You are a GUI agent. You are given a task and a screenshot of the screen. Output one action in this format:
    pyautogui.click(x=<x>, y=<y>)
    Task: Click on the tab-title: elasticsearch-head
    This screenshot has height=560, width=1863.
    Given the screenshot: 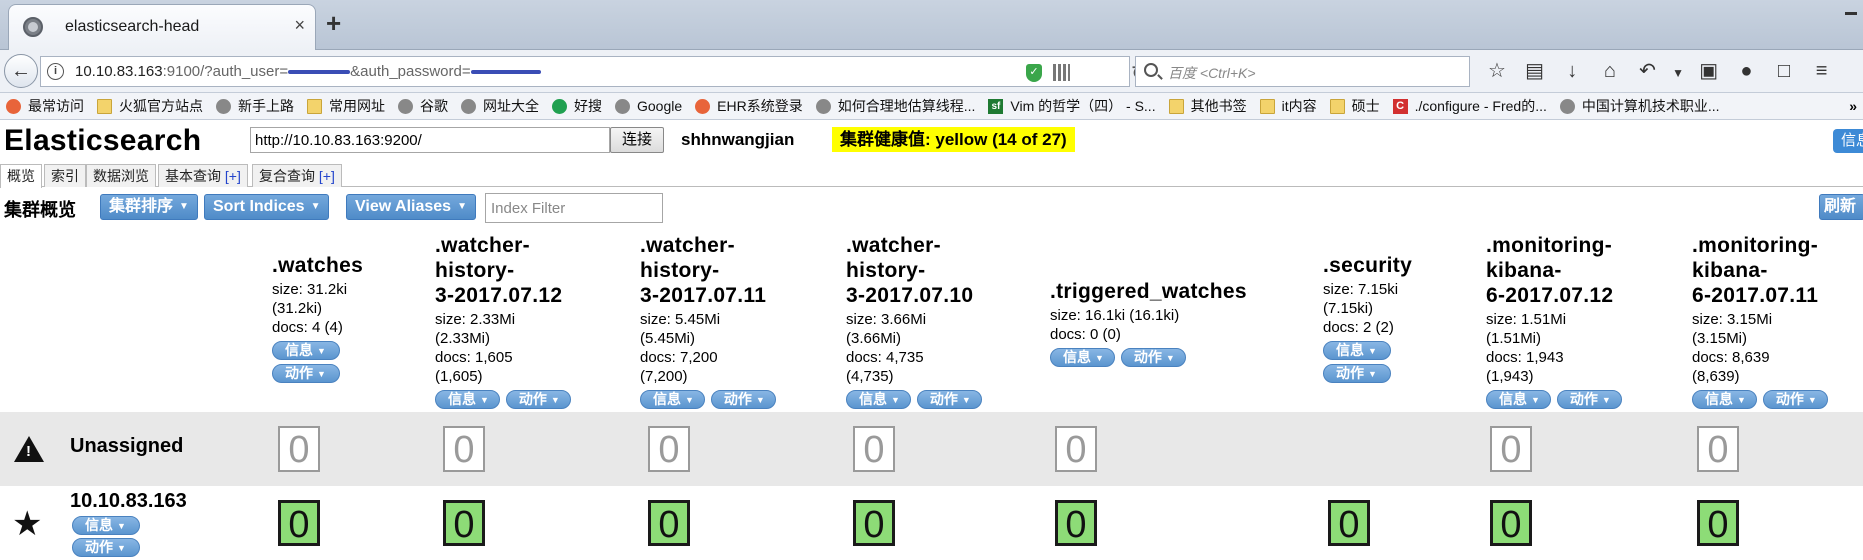 What is the action you would take?
    pyautogui.click(x=132, y=26)
    